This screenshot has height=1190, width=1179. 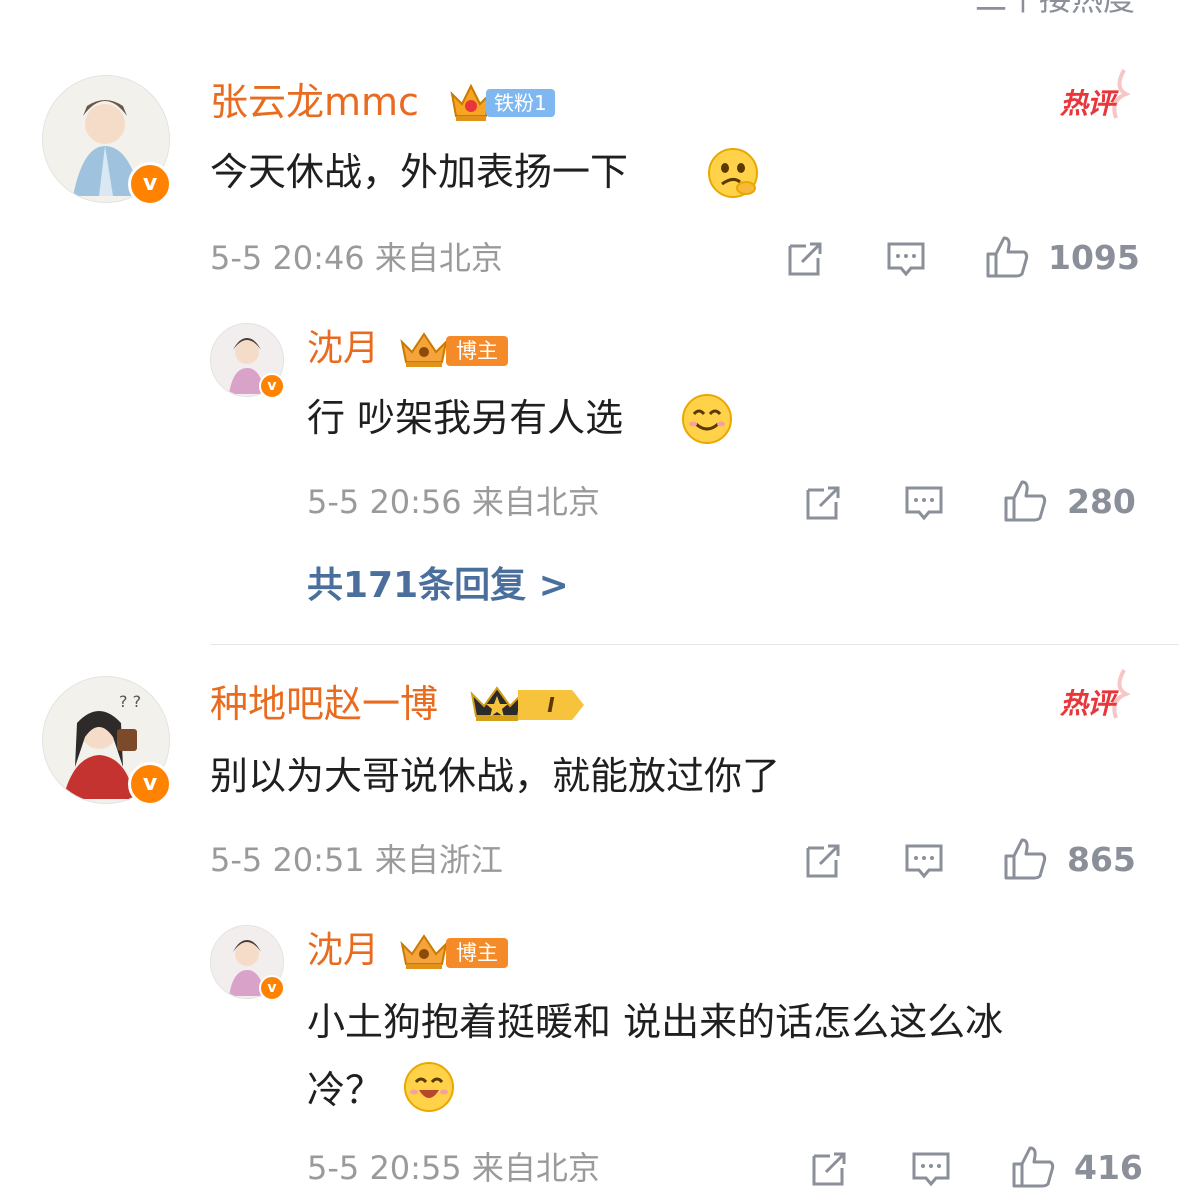 I want to click on reply-date: 5-5 20:56, so click(x=384, y=502).